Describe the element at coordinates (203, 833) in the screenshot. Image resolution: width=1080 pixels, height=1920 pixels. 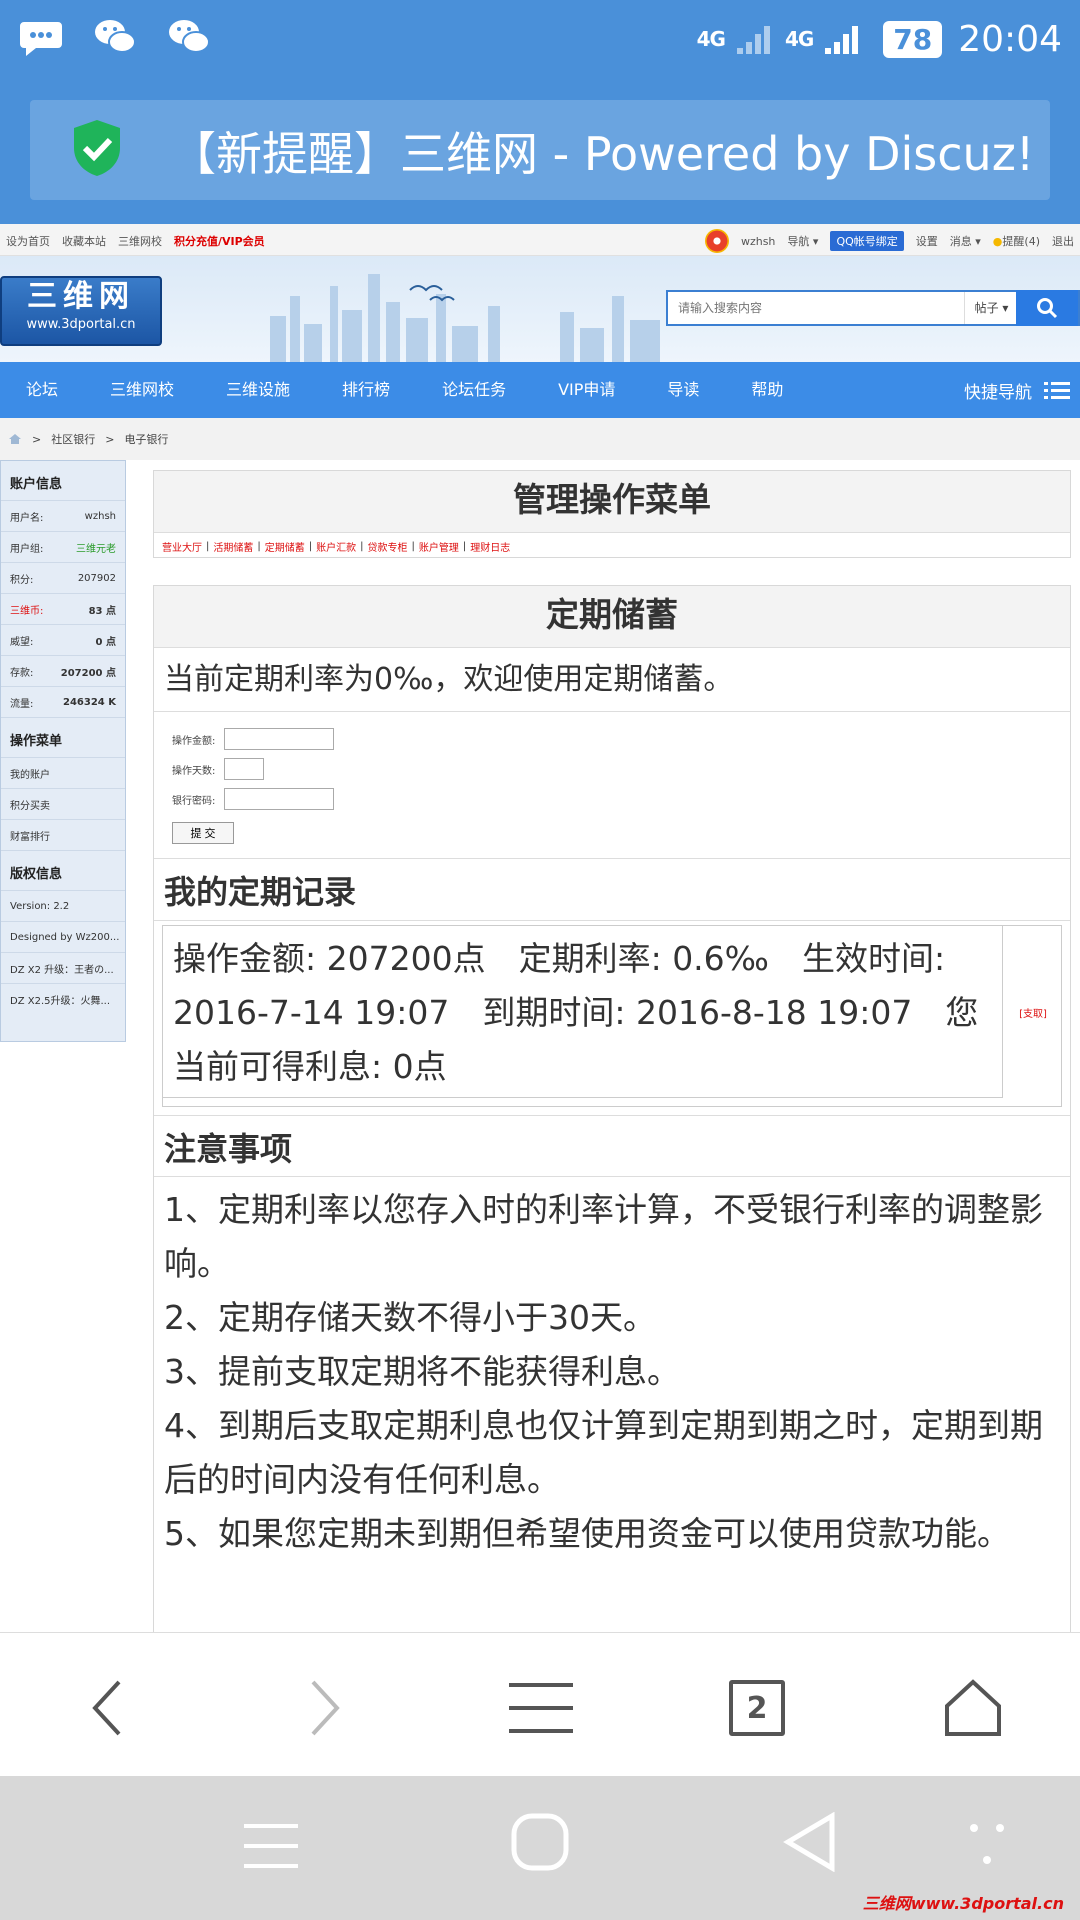
I see `submit-button: 提 交` at that location.